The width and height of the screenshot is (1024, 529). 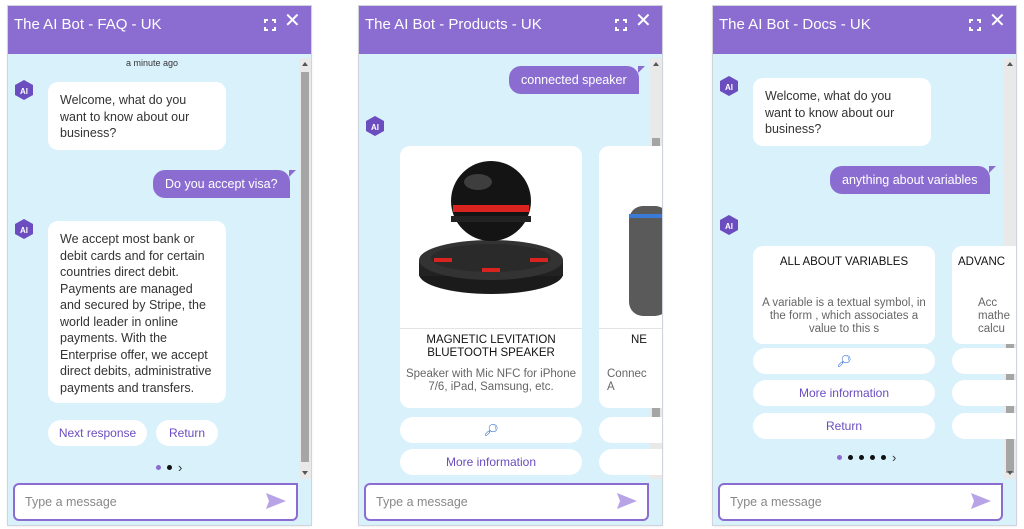 What do you see at coordinates (994, 316) in the screenshot?
I see `doc-card-subtitle: Acc mathe calcu` at bounding box center [994, 316].